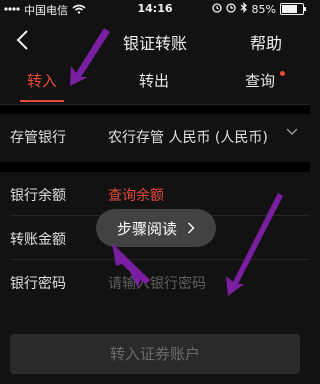 This screenshot has width=320, height=384. Describe the element at coordinates (155, 167) in the screenshot. I see `section-divider` at that location.